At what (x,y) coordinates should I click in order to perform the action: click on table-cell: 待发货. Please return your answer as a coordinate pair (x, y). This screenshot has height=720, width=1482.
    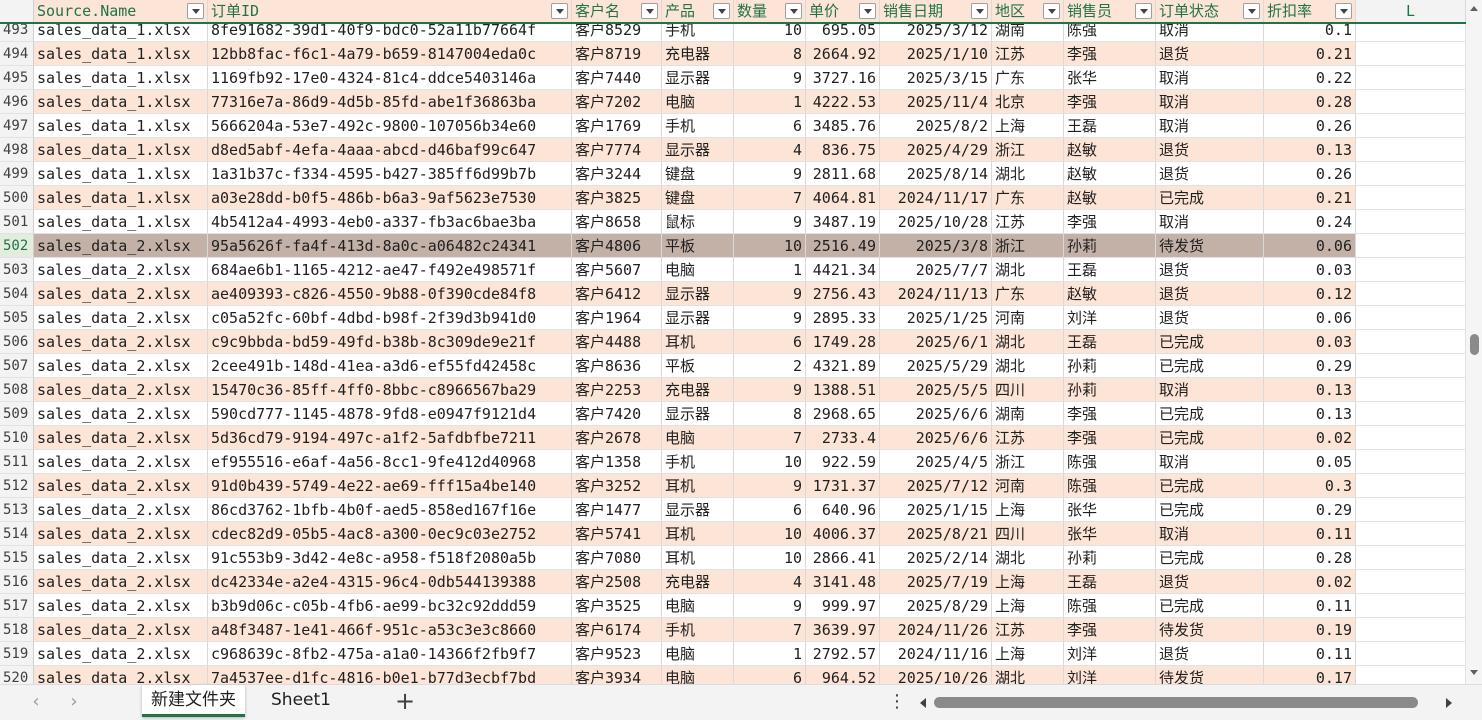
    Looking at the image, I should click on (1210, 246).